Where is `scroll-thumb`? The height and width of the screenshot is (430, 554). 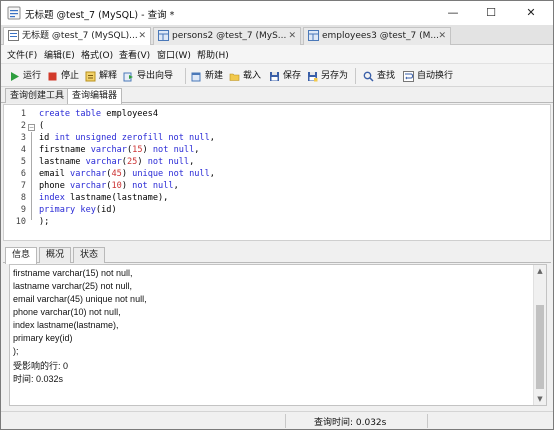
scroll-thumb is located at coordinates (540, 347).